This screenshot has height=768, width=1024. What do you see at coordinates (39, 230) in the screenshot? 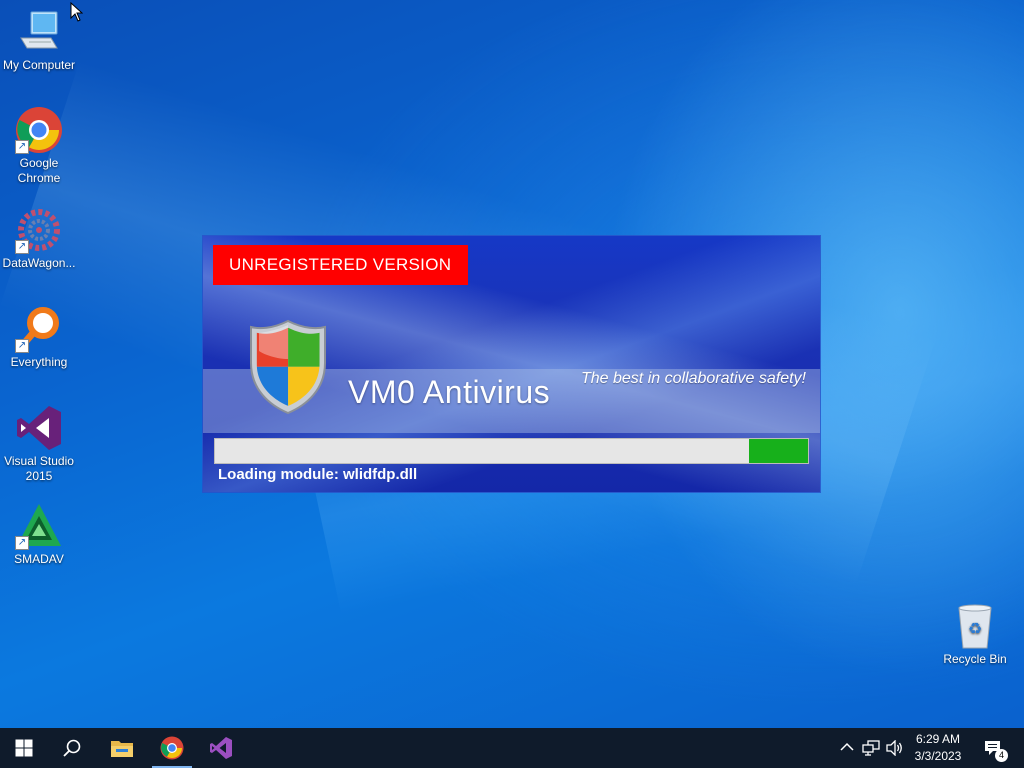
I see `datawagon-icon: ↗` at bounding box center [39, 230].